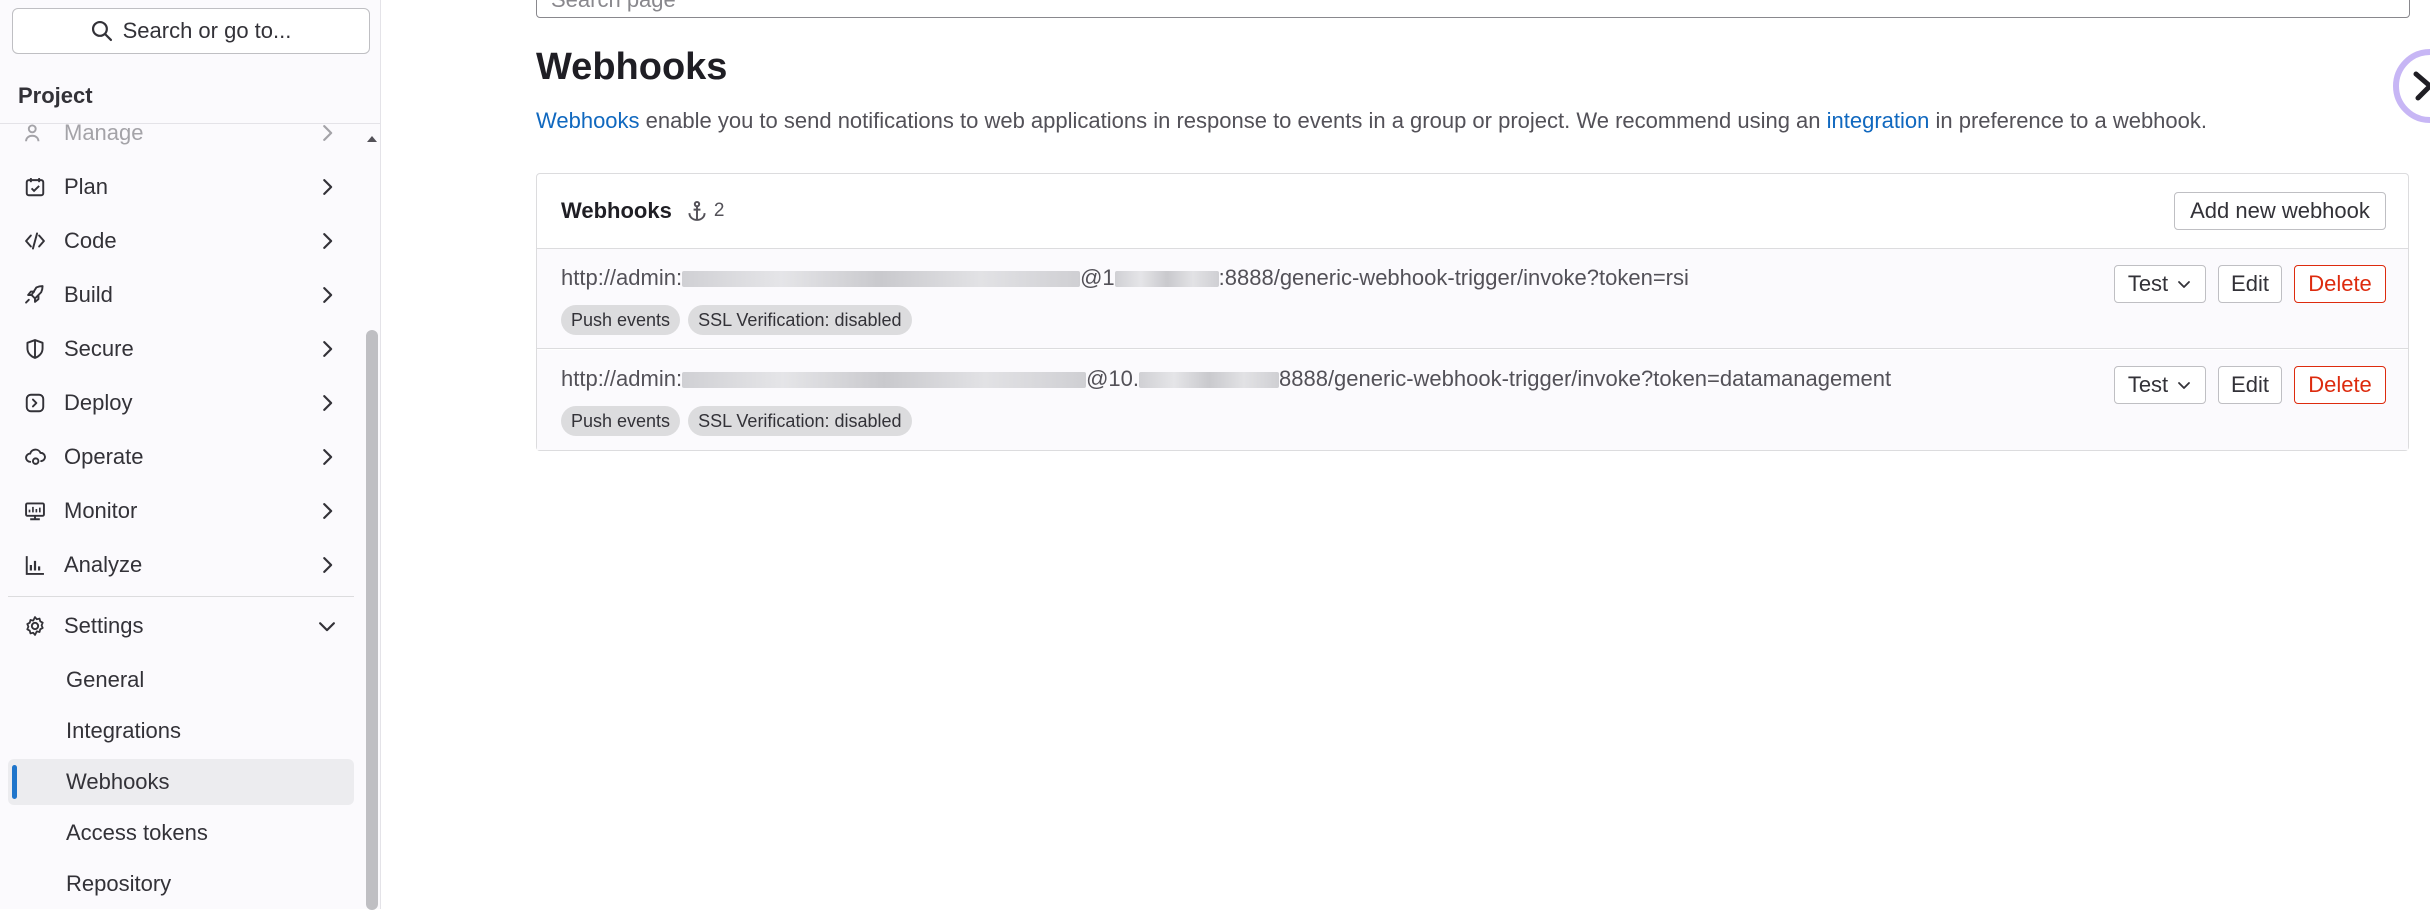 The width and height of the screenshot is (2430, 910). Describe the element at coordinates (181, 187) in the screenshot. I see `nav-item-plan: Plan` at that location.